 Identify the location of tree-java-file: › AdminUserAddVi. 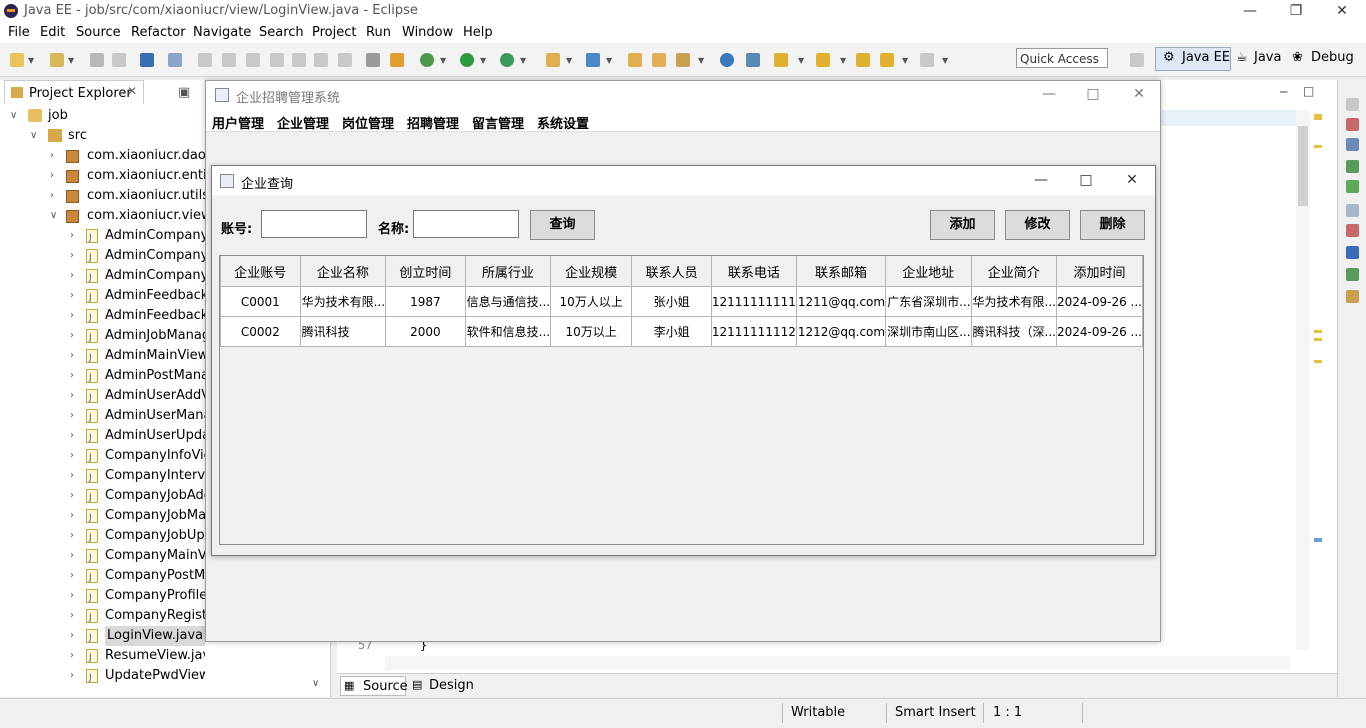
(137, 396).